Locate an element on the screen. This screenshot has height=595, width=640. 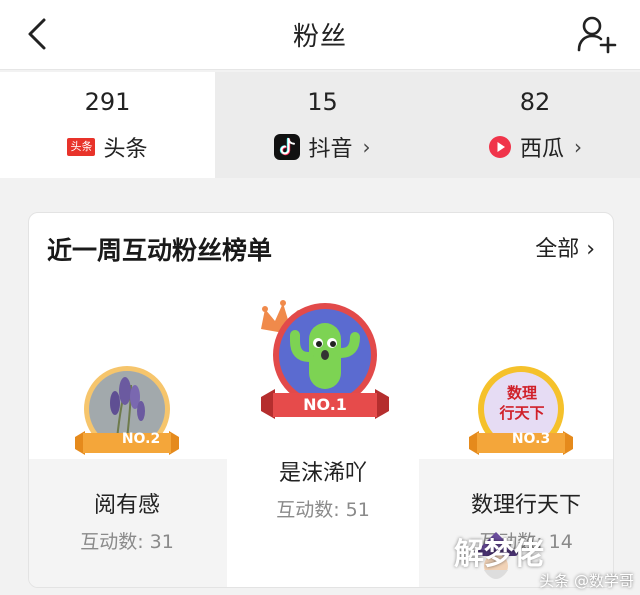
fan-rank1: 是沫浠吖 互动数: 51 is located at coordinates (323, 488).